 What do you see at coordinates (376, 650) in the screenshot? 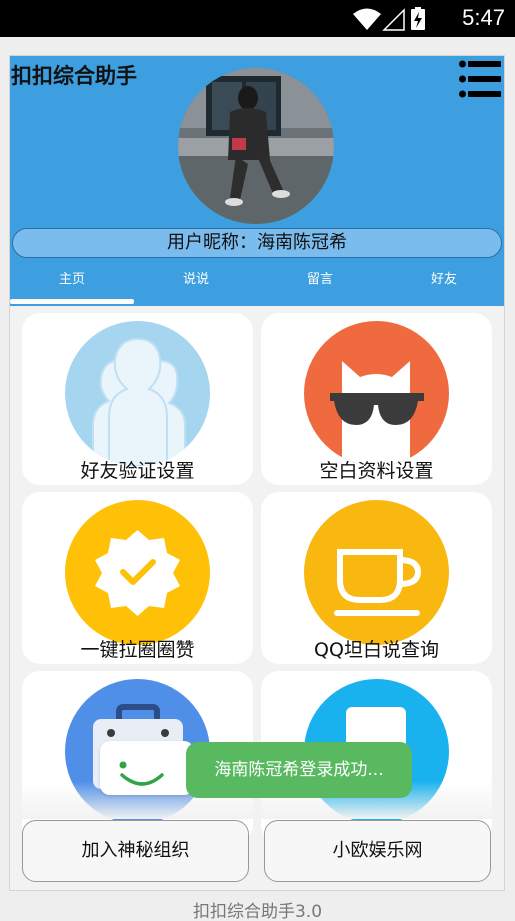
I see `feature-label: QQ坦白说查询` at bounding box center [376, 650].